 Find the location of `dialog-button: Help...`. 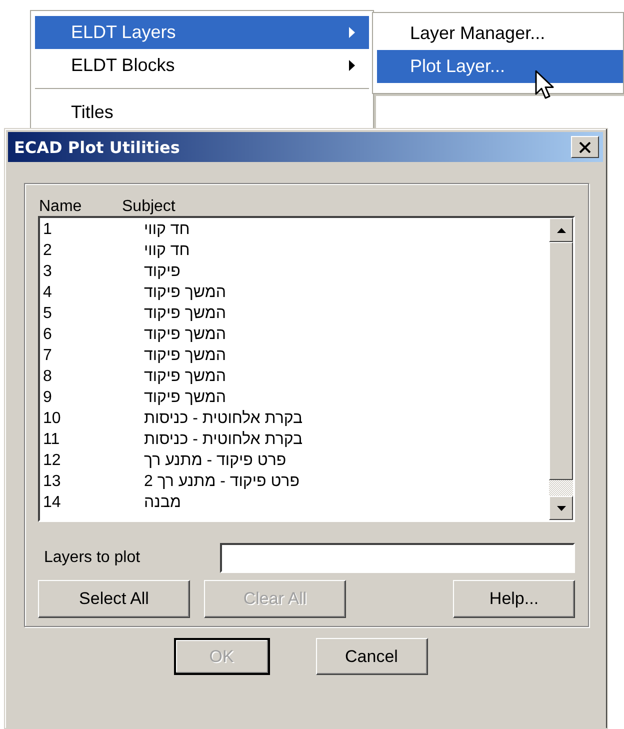

dialog-button: Help... is located at coordinates (514, 599).